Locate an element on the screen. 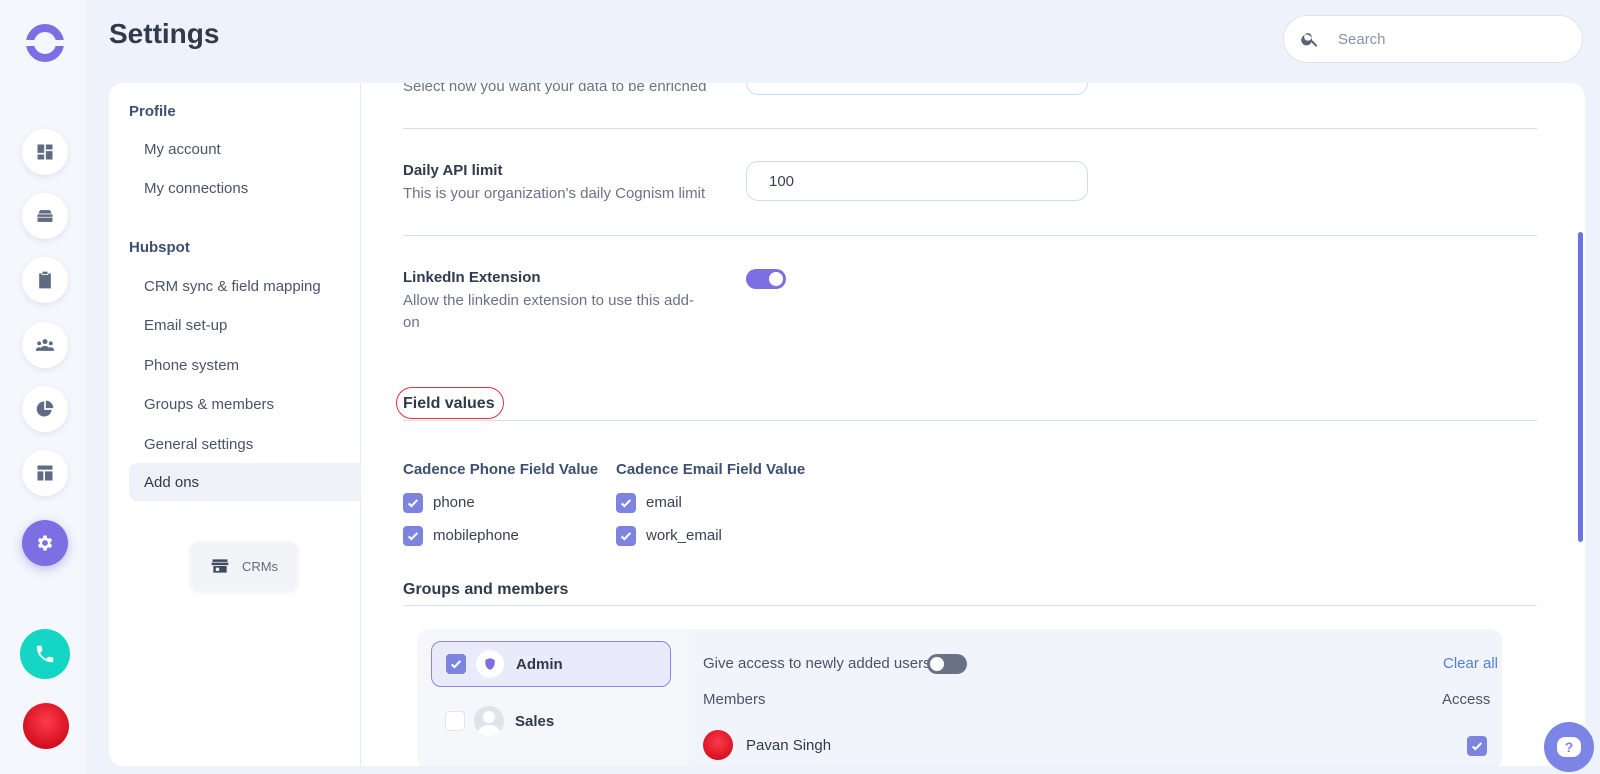 The width and height of the screenshot is (1600, 774). page-title: Settings is located at coordinates (164, 33).